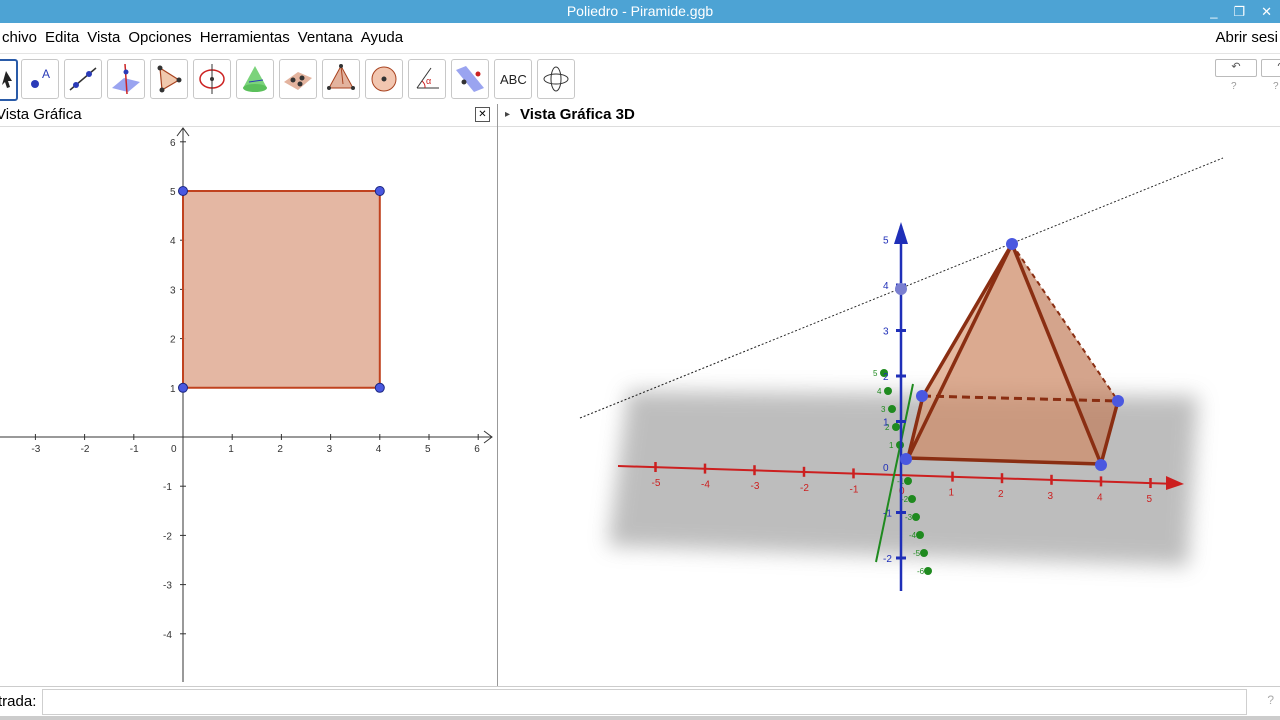  Describe the element at coordinates (1213, 11) in the screenshot. I see `minimize-button: _` at that location.